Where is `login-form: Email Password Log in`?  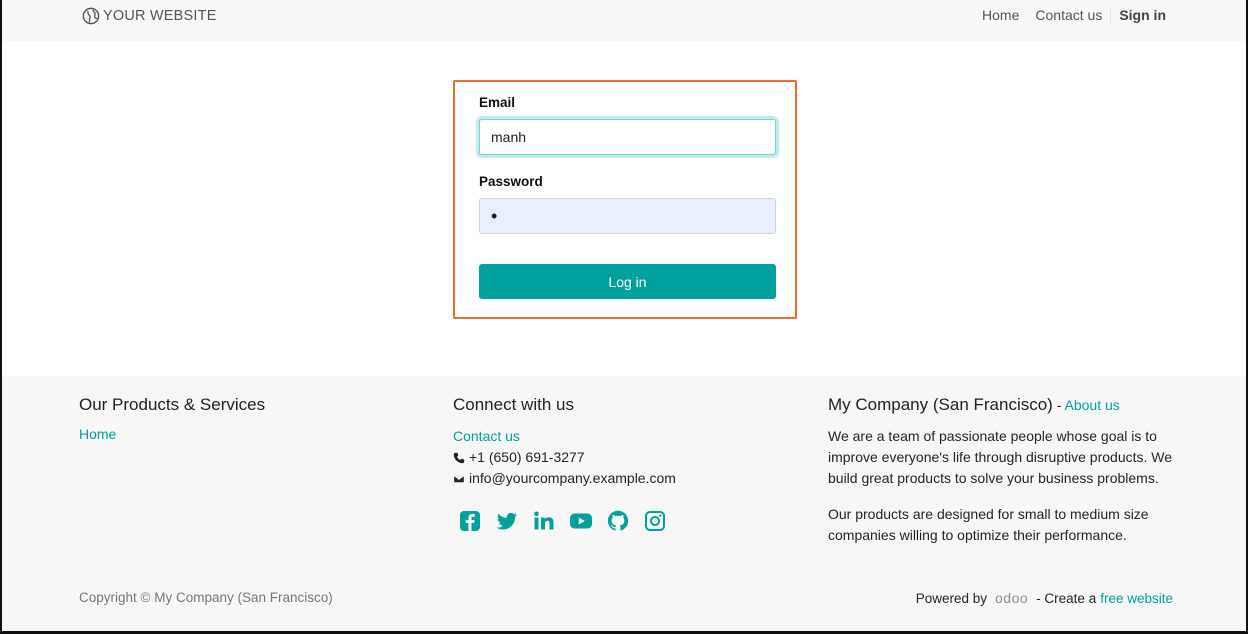 login-form: Email Password Log in is located at coordinates (625, 199).